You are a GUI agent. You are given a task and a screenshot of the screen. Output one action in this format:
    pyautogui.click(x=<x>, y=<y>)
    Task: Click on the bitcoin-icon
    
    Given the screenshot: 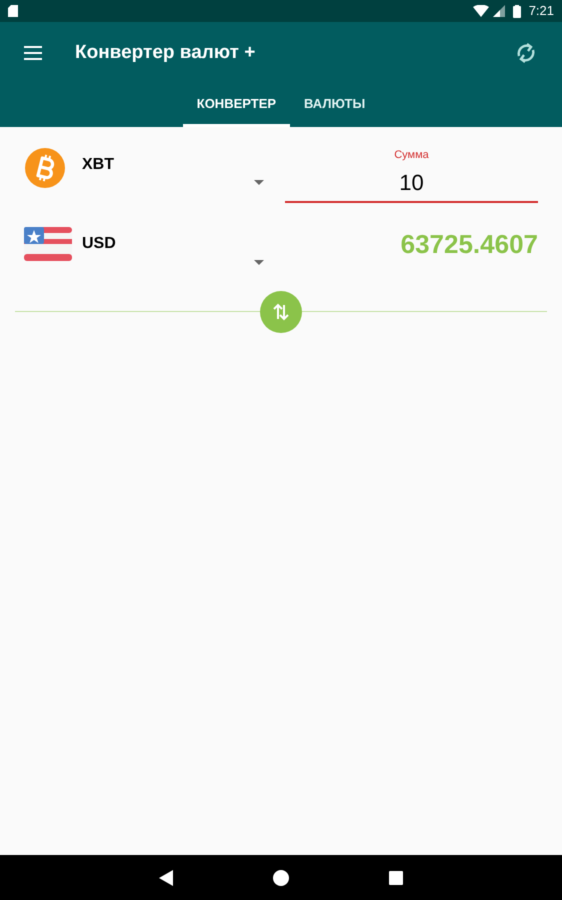 What is the action you would take?
    pyautogui.click(x=45, y=168)
    